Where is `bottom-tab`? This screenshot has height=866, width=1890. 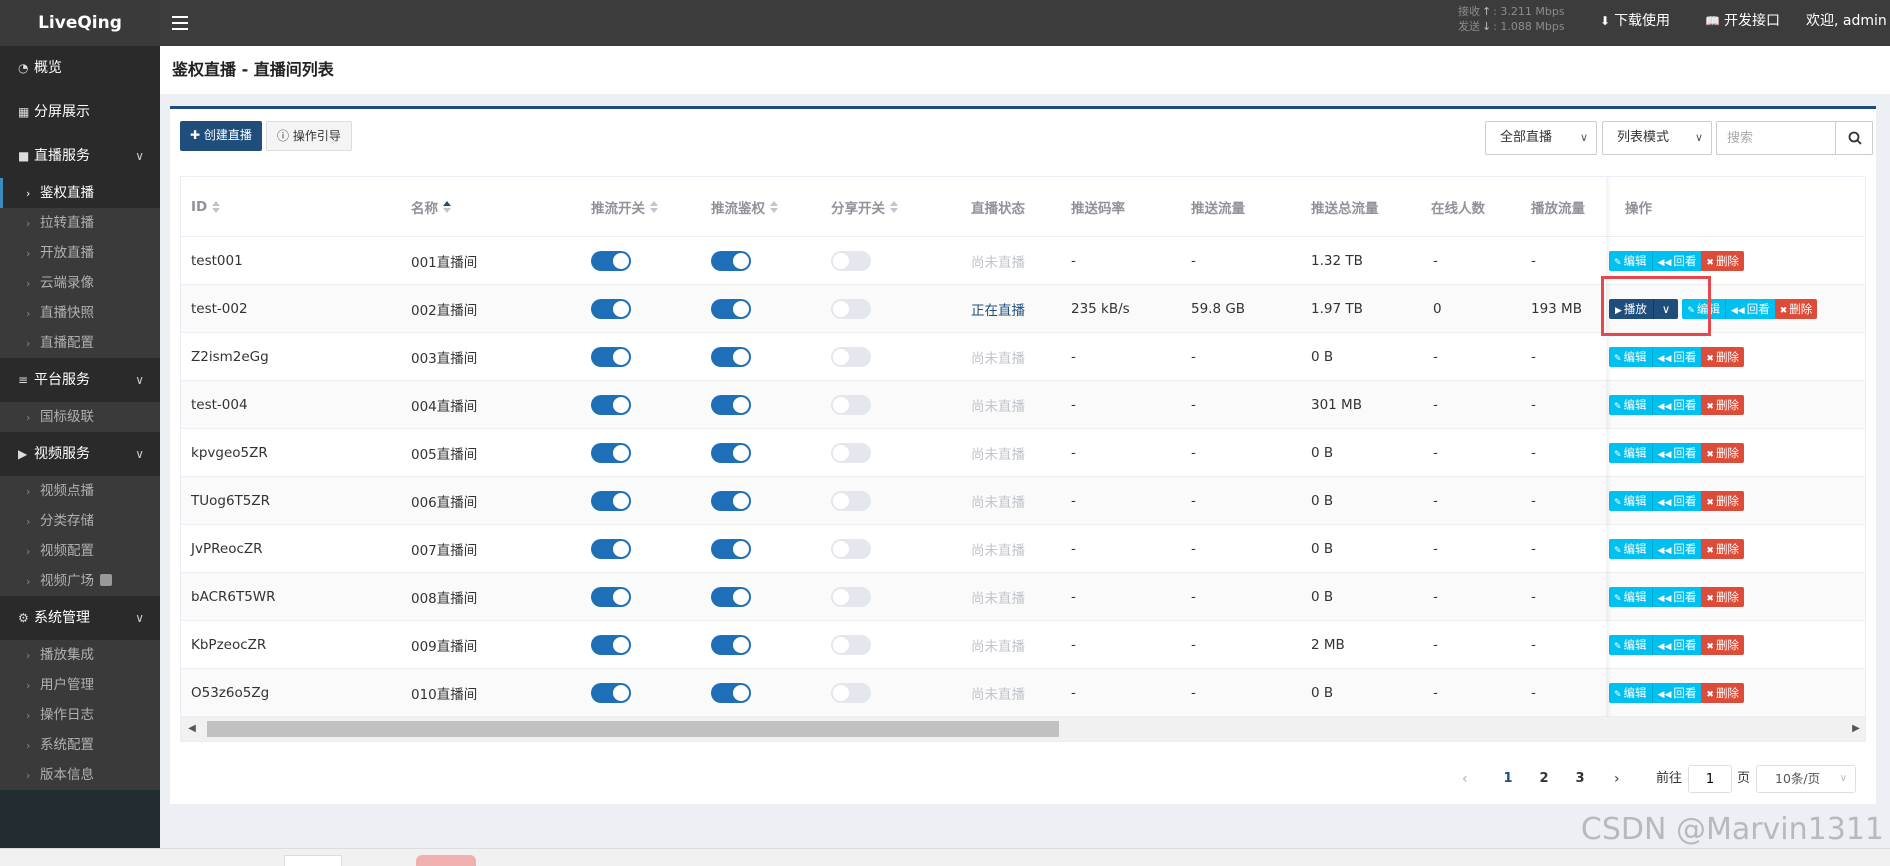
bottom-tab is located at coordinates (313, 860).